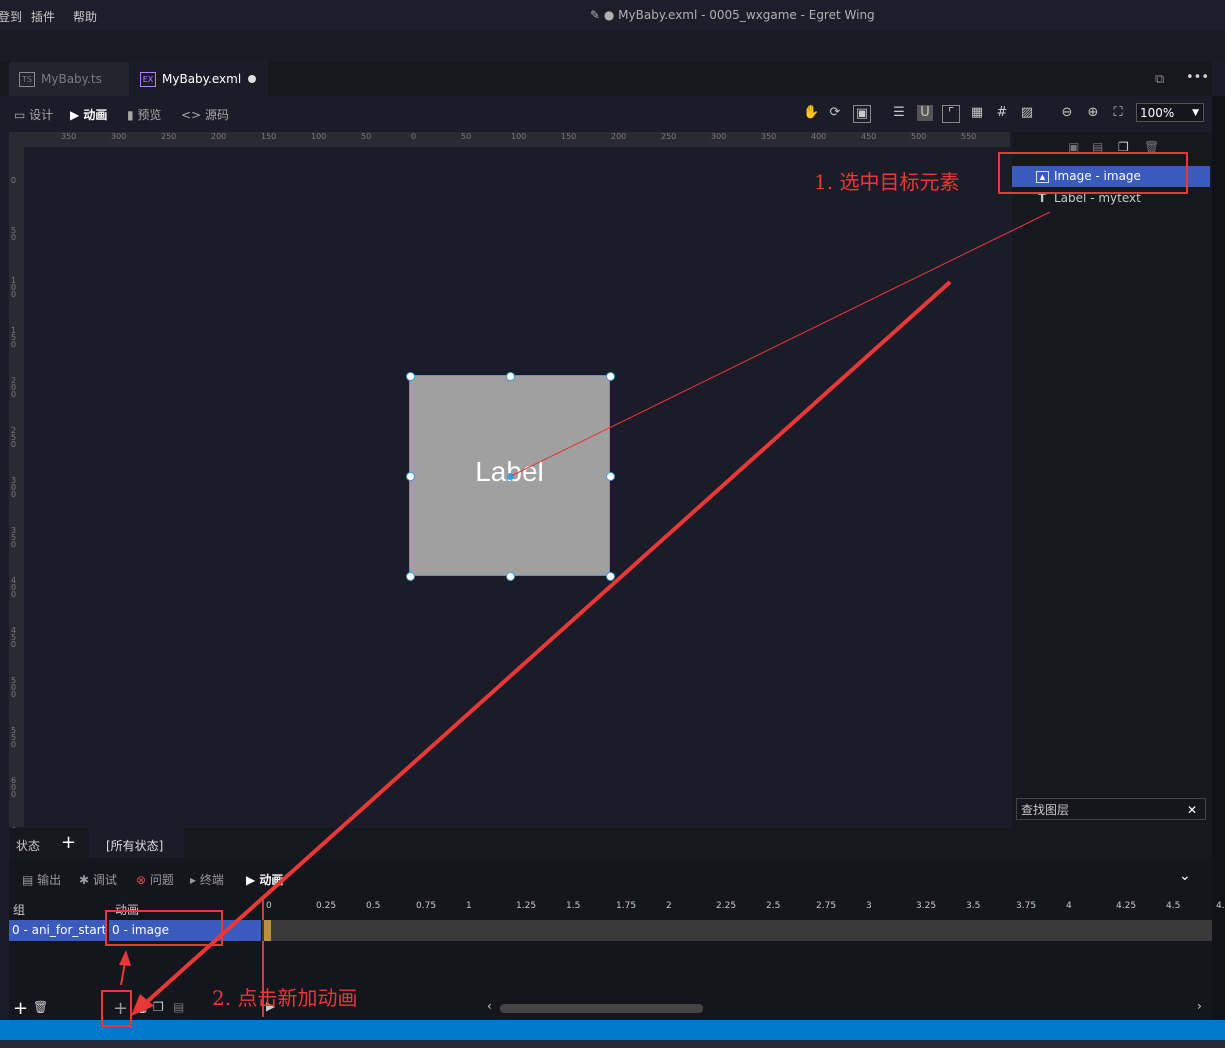  Describe the element at coordinates (925, 113) in the screenshot. I see `magnet-icon: U` at that location.